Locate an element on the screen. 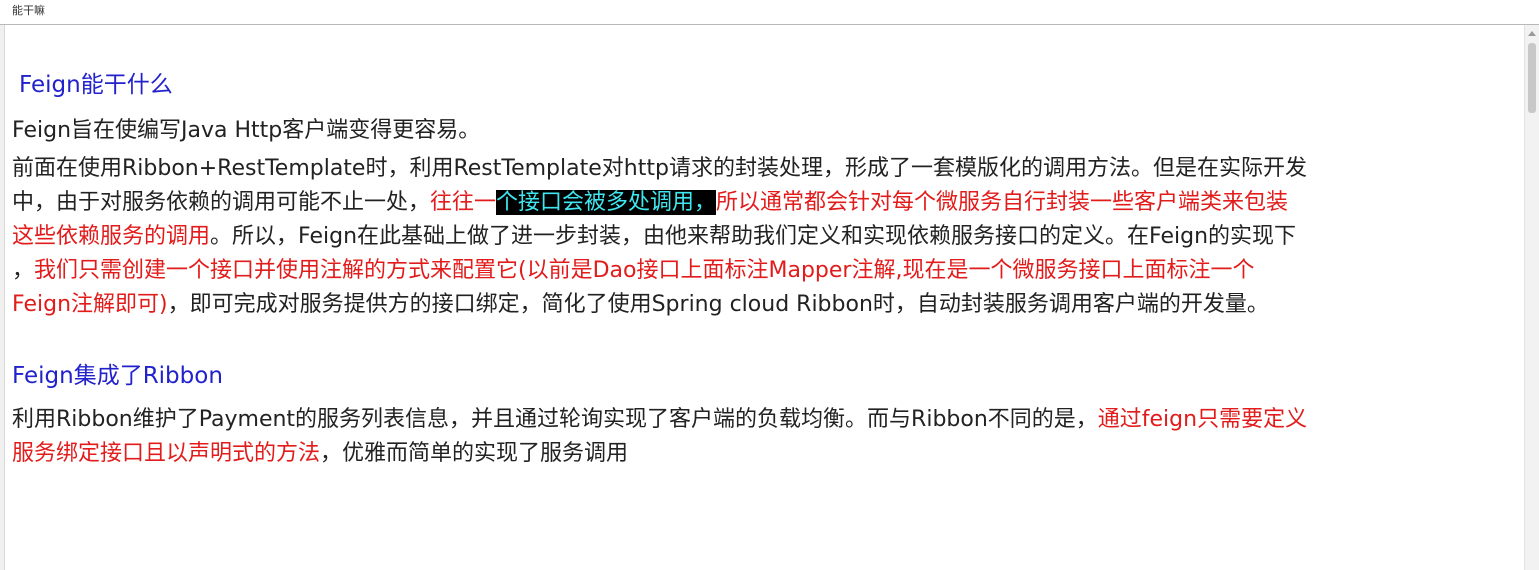 Image resolution: width=1539 pixels, height=570 pixels. heading-feign-ribbon: Feign集成了Ribbon is located at coordinates (117, 376).